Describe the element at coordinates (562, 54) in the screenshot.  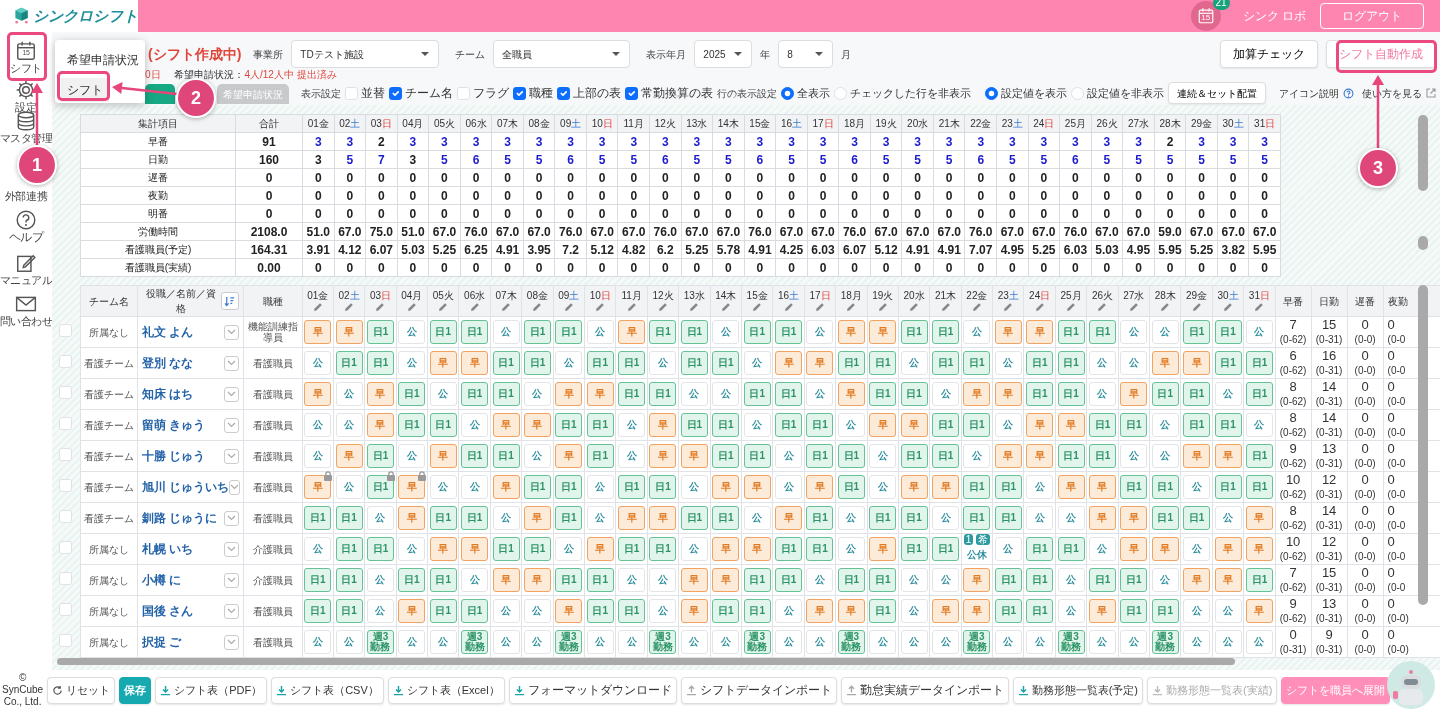
I see `dropdown: 全職員` at that location.